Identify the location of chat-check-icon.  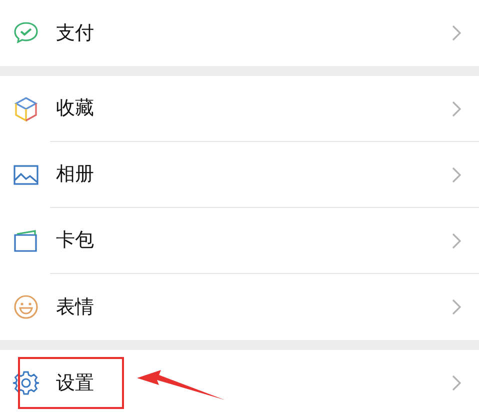
(26, 33).